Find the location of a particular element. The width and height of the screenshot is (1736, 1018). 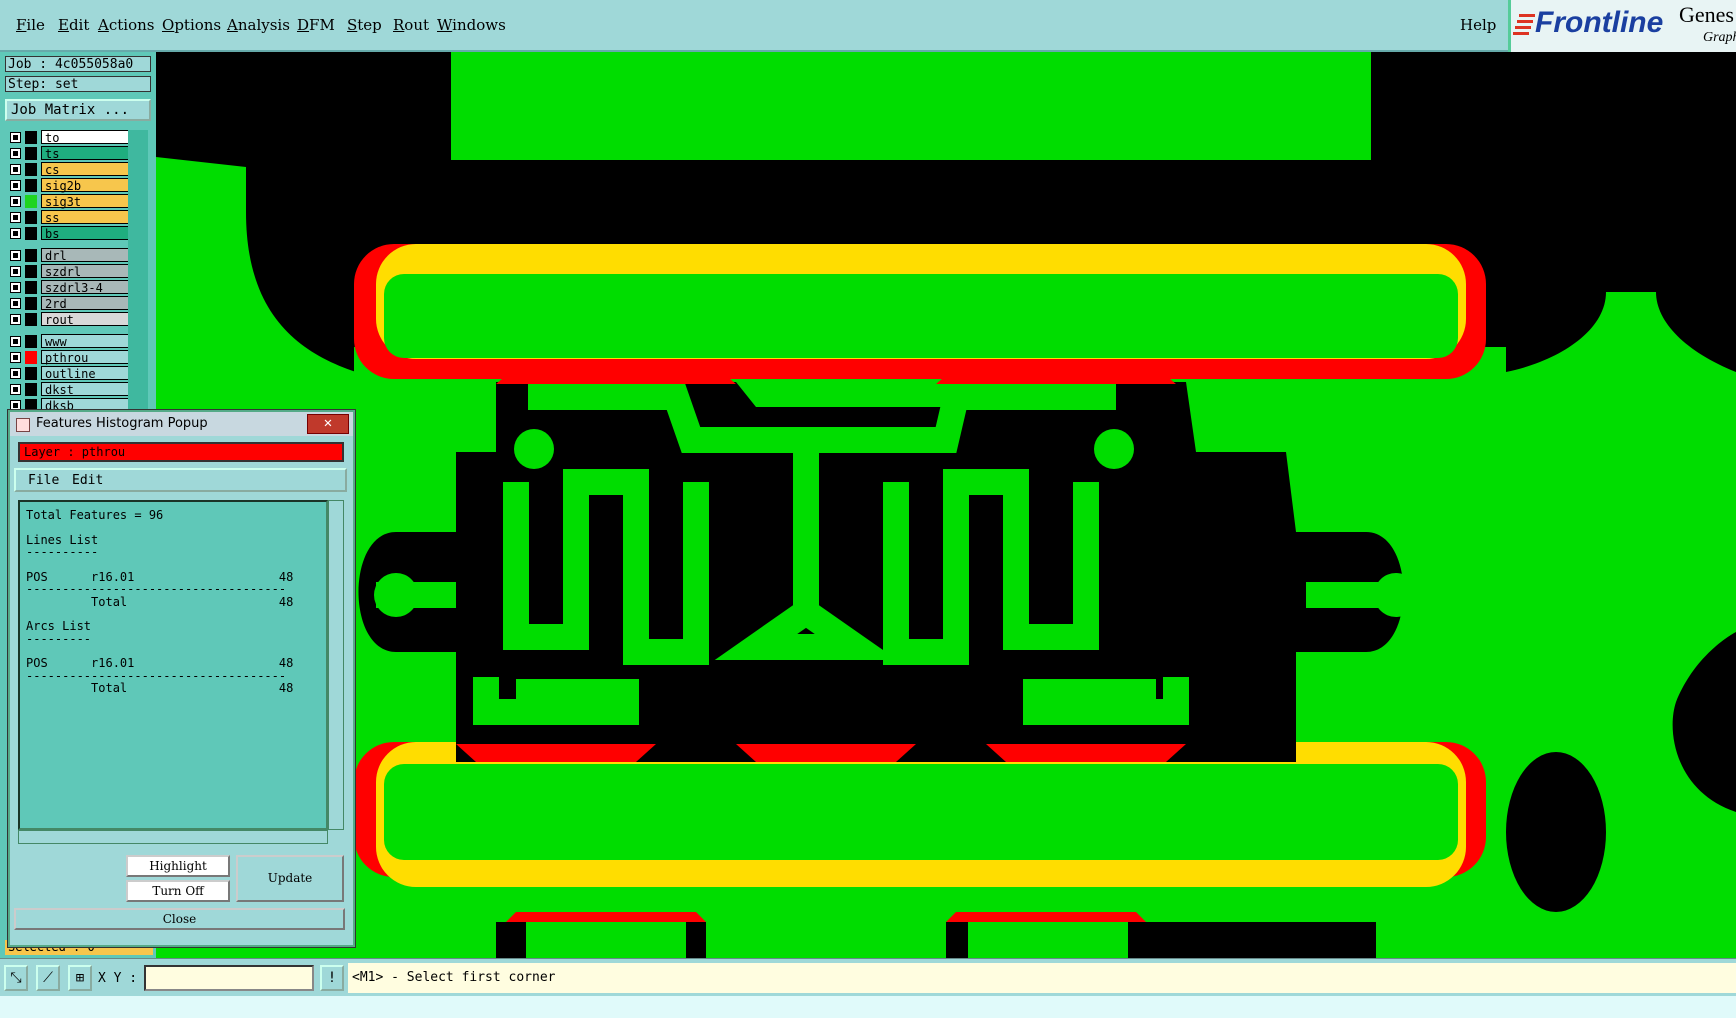

menu-label: tep is located at coordinates (369, 25).